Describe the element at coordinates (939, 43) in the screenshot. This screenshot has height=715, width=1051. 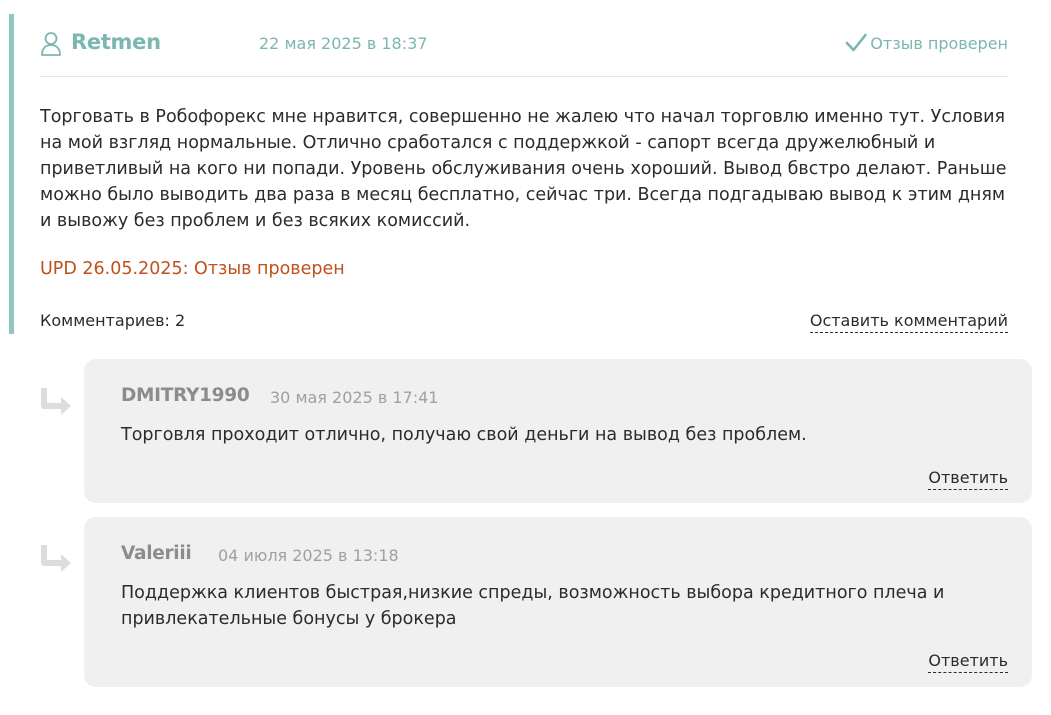
I see `verified-label: Отзыв проверен` at that location.